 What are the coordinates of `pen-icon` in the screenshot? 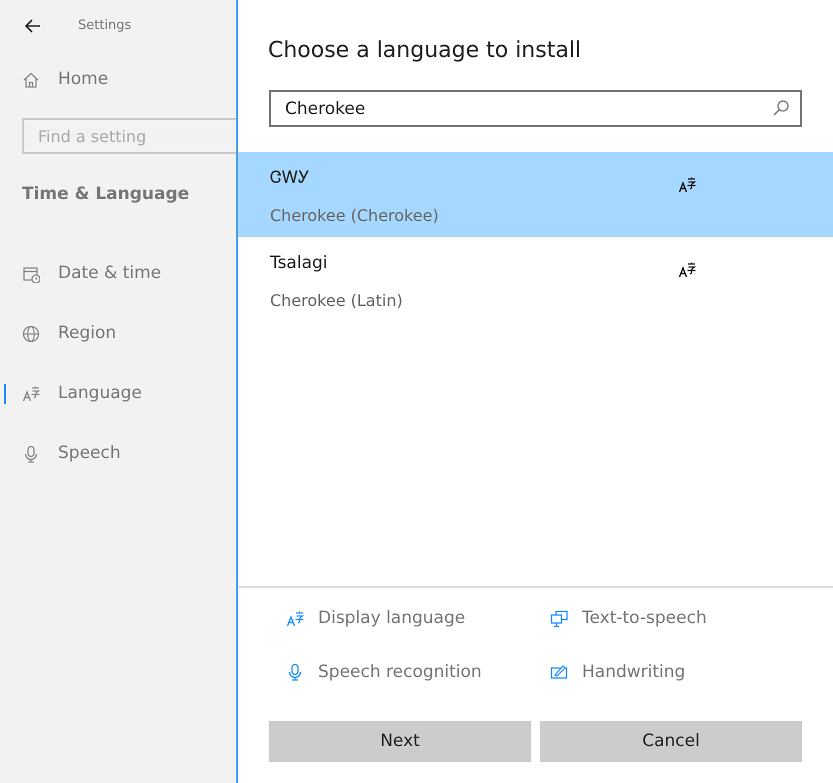 It's located at (559, 672).